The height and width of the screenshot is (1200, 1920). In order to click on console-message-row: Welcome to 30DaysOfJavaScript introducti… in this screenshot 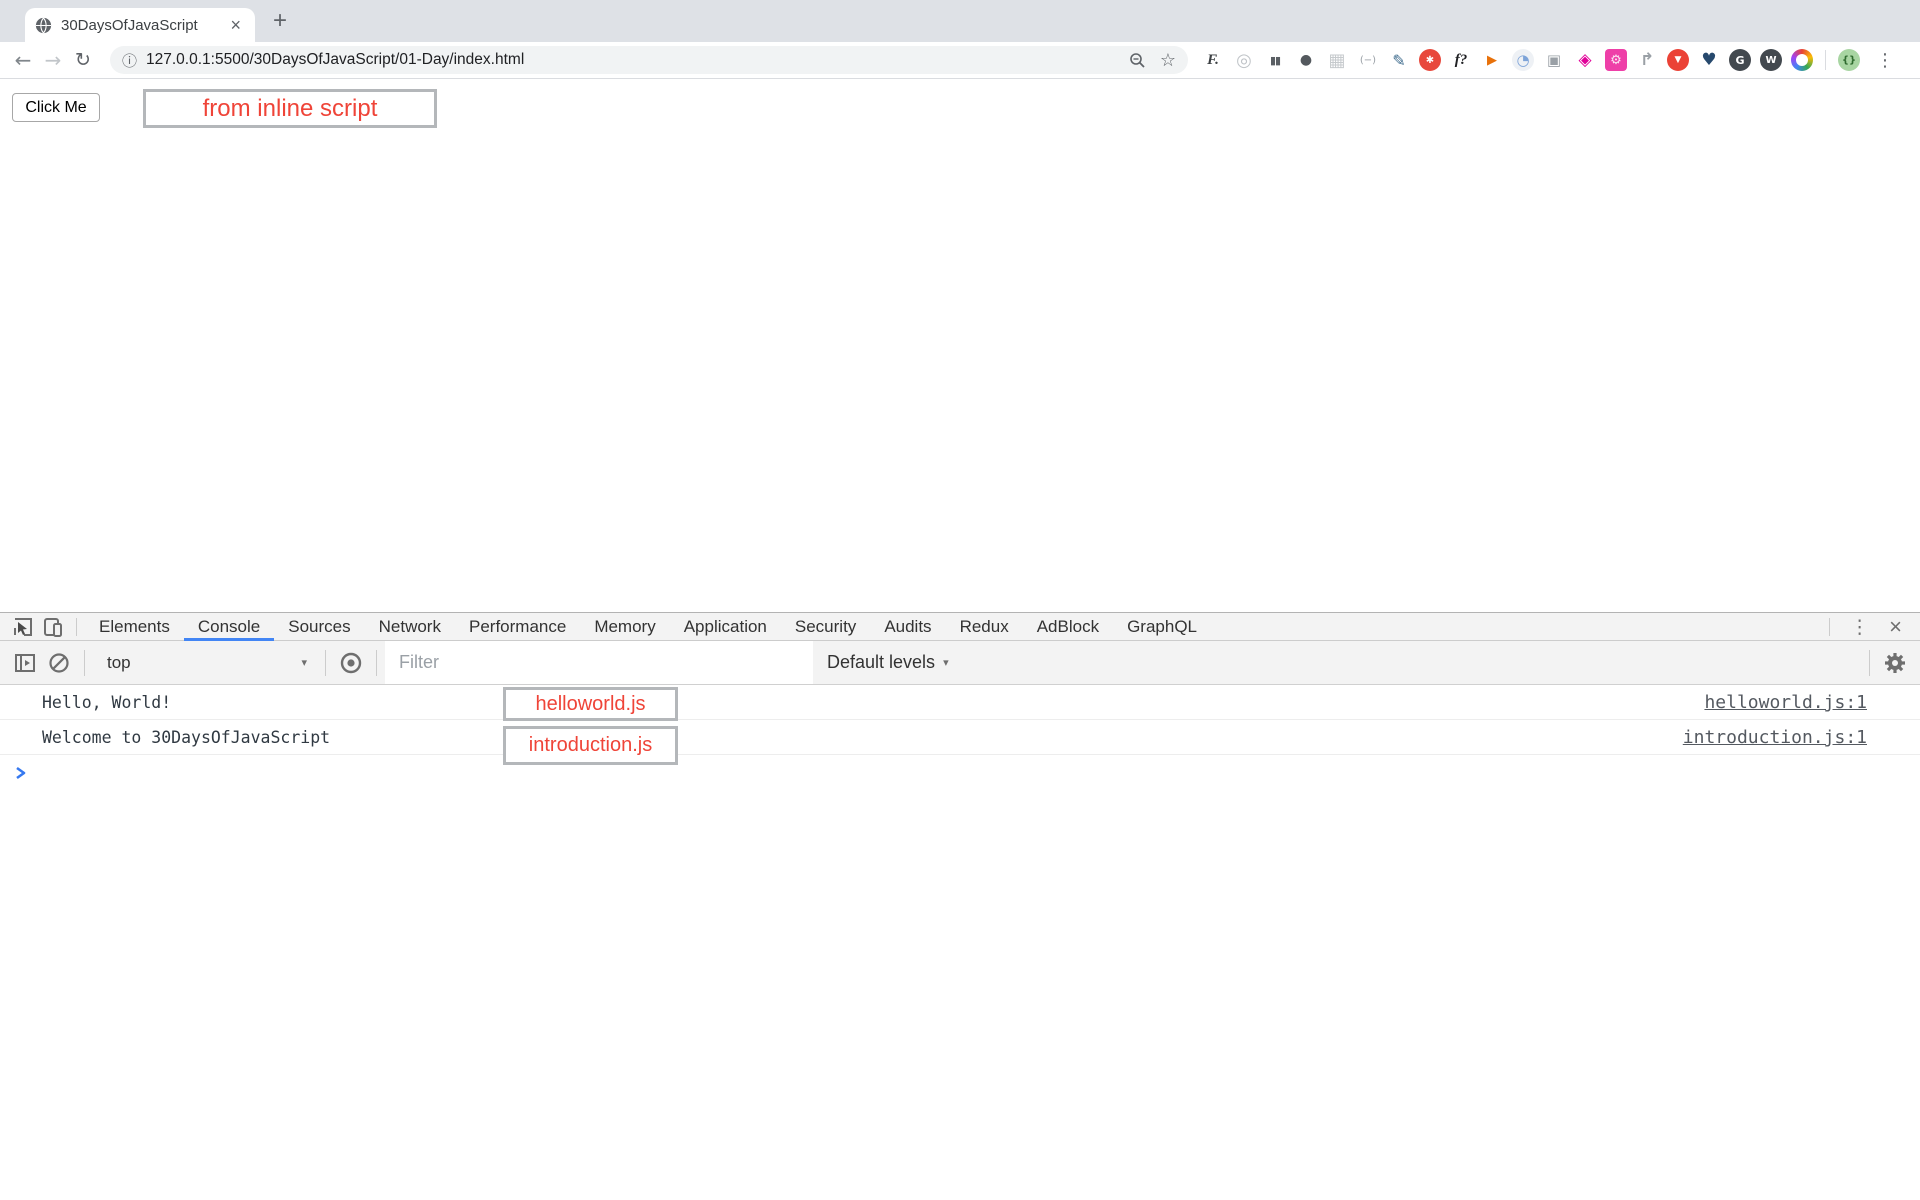, I will do `click(960, 742)`.